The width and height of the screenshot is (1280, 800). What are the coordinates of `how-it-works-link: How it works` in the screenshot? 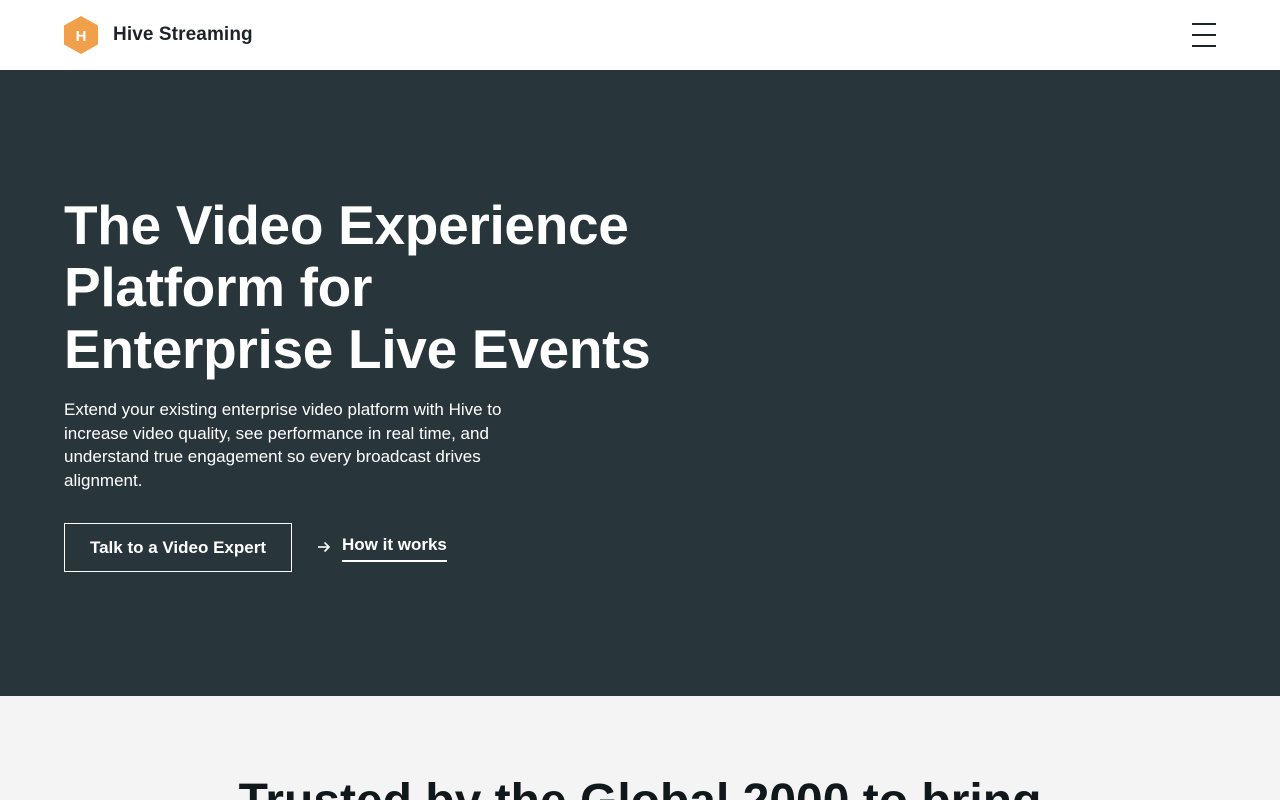 It's located at (381, 549).